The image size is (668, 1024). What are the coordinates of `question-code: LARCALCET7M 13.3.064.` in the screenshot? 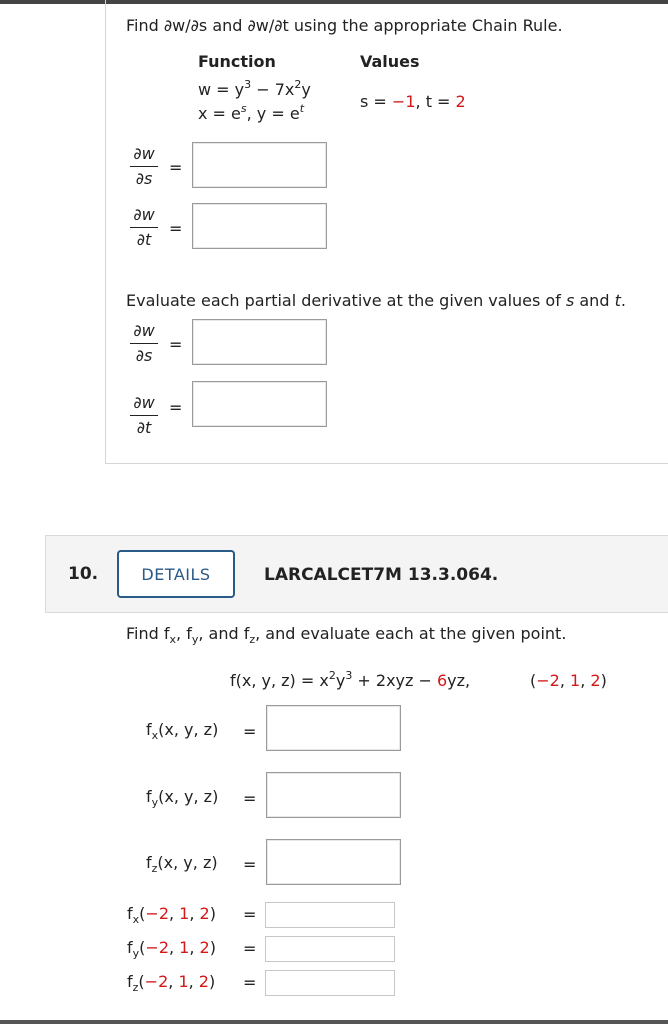 It's located at (381, 575).